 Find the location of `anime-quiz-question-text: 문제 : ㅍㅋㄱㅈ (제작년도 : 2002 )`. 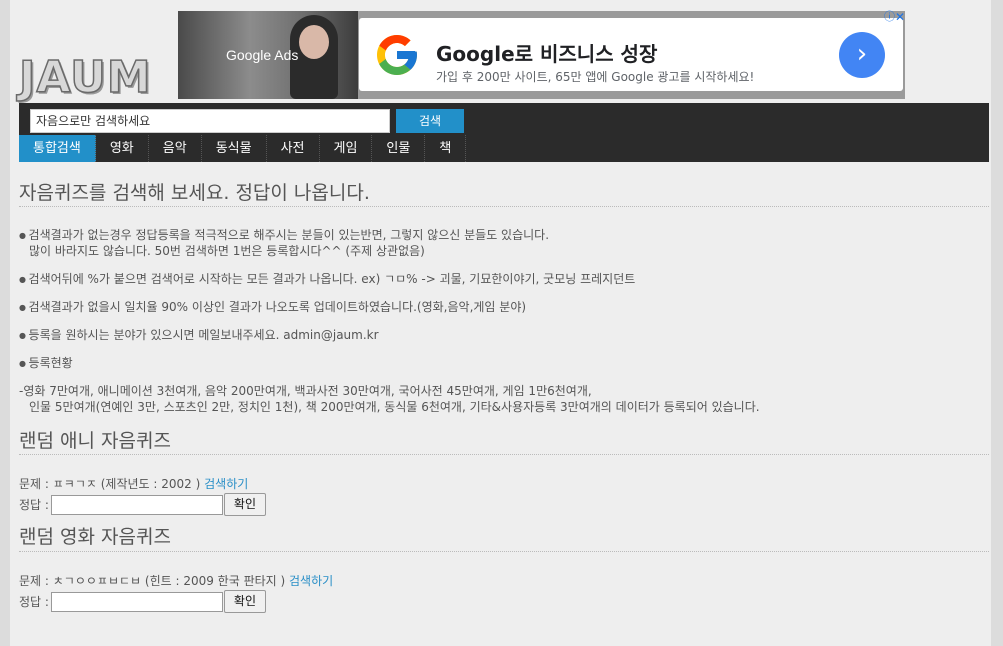

anime-quiz-question-text: 문제 : ㅍㅋㄱㅈ (제작년도 : 2002 ) is located at coordinates (110, 484).